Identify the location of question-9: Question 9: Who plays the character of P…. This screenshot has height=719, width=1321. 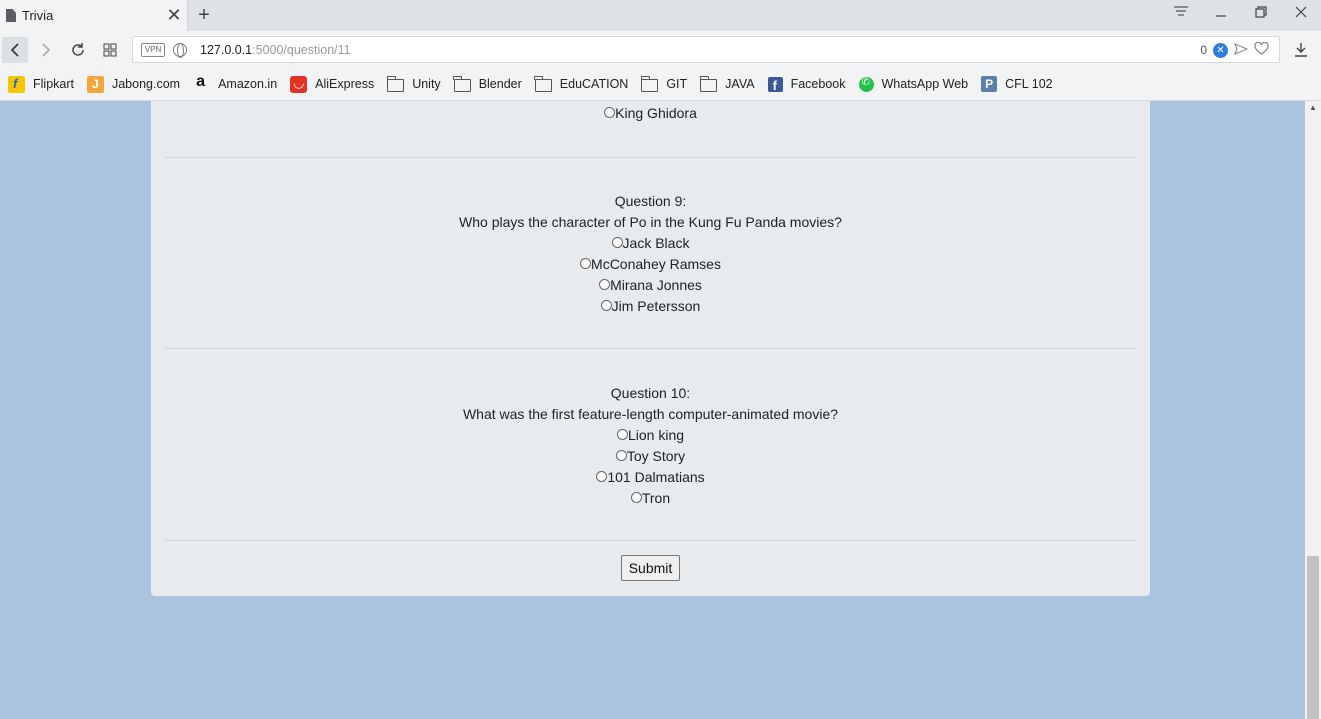
(650, 254).